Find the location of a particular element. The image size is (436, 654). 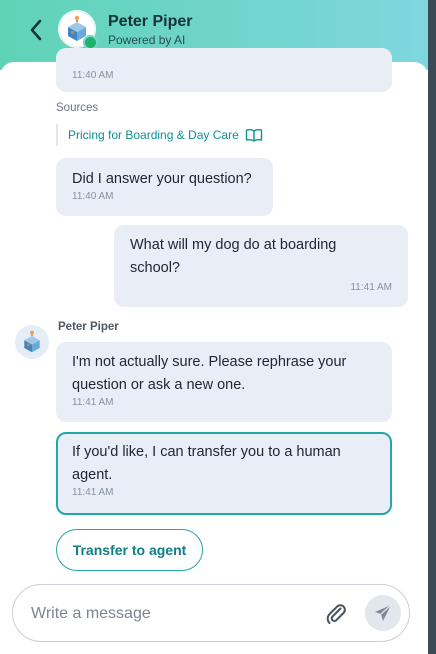

send-icon is located at coordinates (383, 612).